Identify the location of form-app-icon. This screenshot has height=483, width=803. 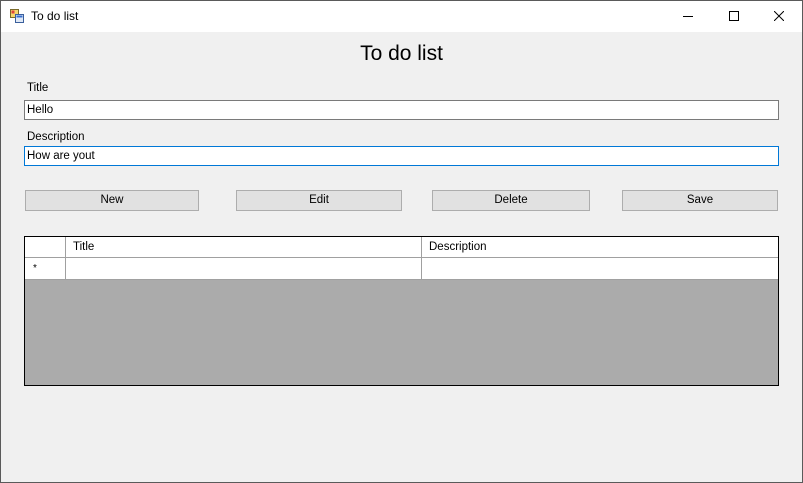
(17, 16).